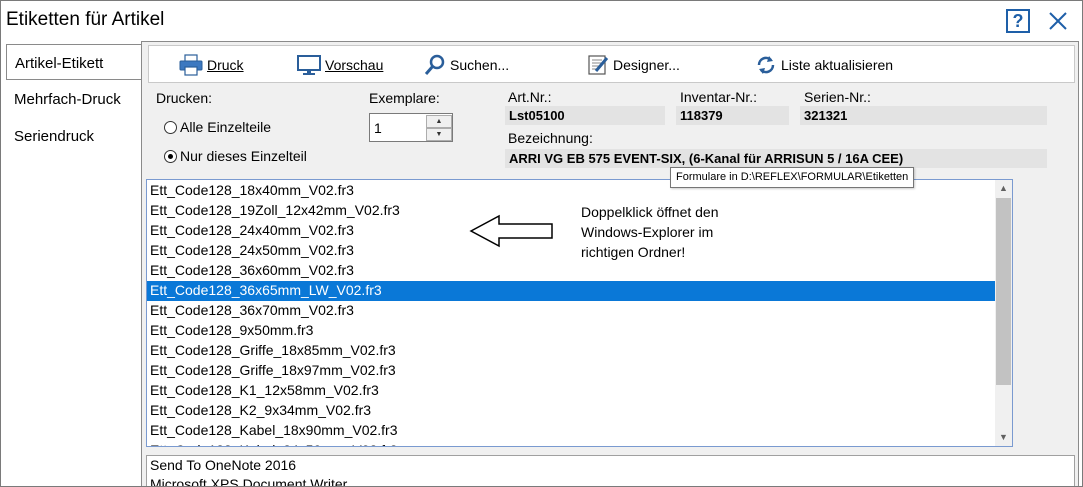  Describe the element at coordinates (226, 127) in the screenshot. I see `radio-all-parts-label: Alle Einzelteile` at that location.